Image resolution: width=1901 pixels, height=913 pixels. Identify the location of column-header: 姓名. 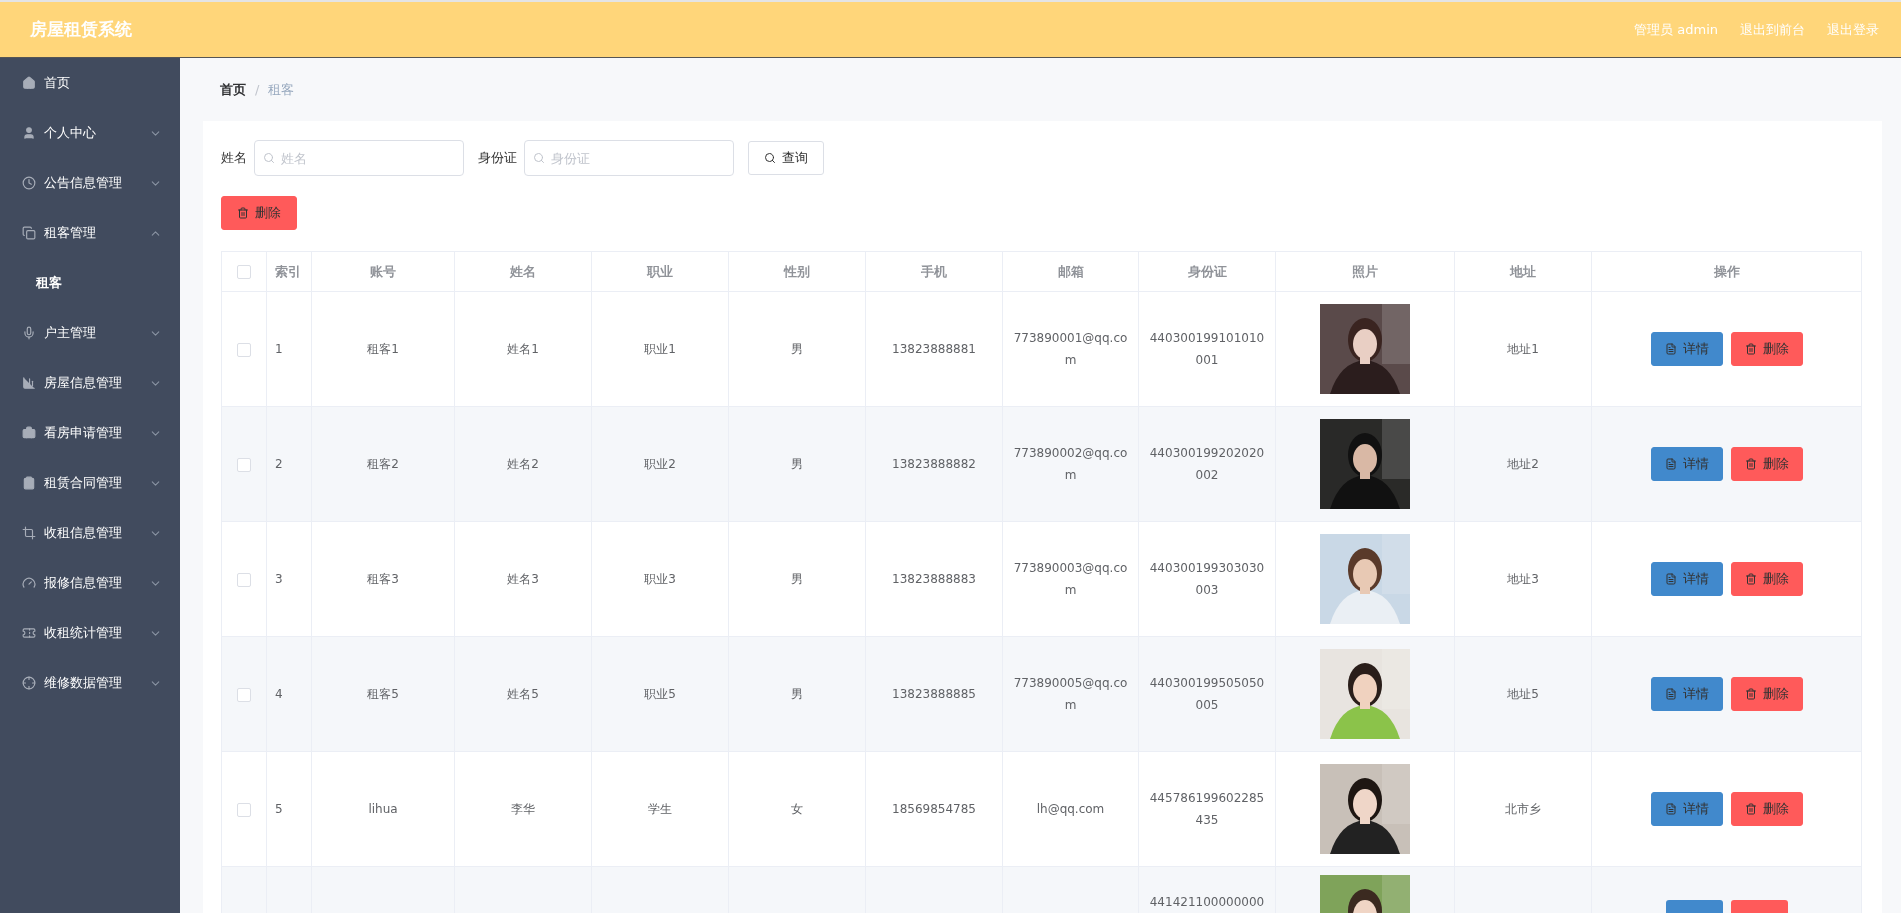
(523, 271).